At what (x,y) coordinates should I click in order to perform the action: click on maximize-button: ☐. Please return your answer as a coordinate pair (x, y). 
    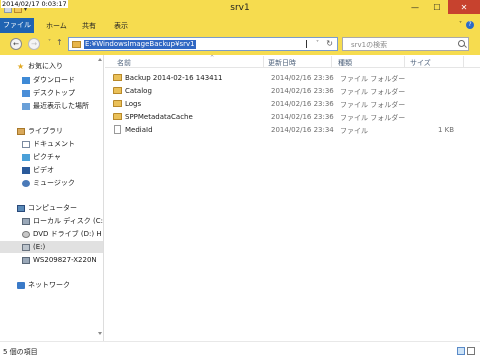
    Looking at the image, I should click on (437, 7).